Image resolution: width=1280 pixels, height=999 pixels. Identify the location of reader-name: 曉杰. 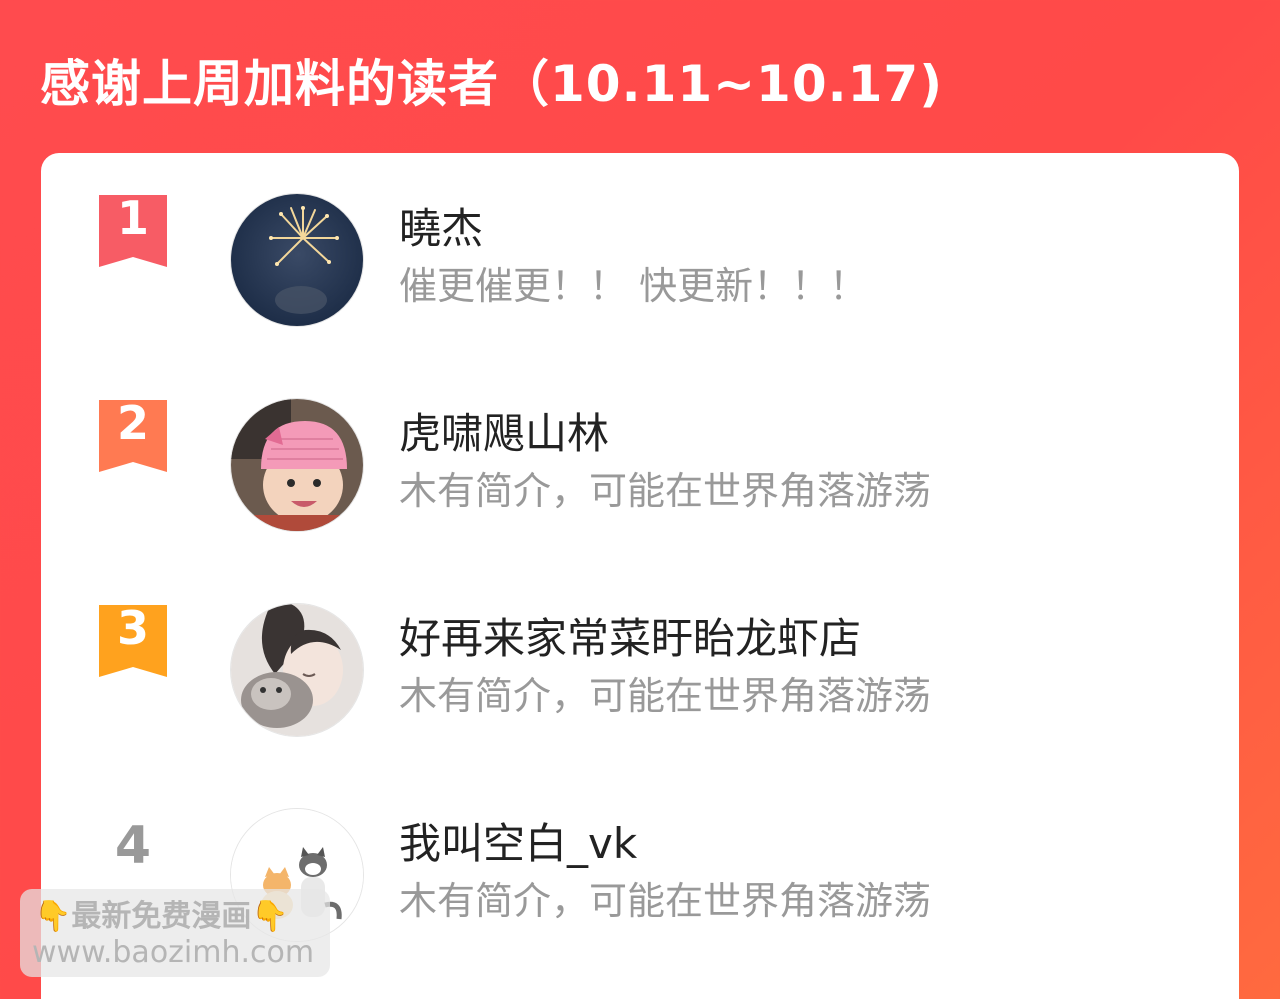
(441, 229).